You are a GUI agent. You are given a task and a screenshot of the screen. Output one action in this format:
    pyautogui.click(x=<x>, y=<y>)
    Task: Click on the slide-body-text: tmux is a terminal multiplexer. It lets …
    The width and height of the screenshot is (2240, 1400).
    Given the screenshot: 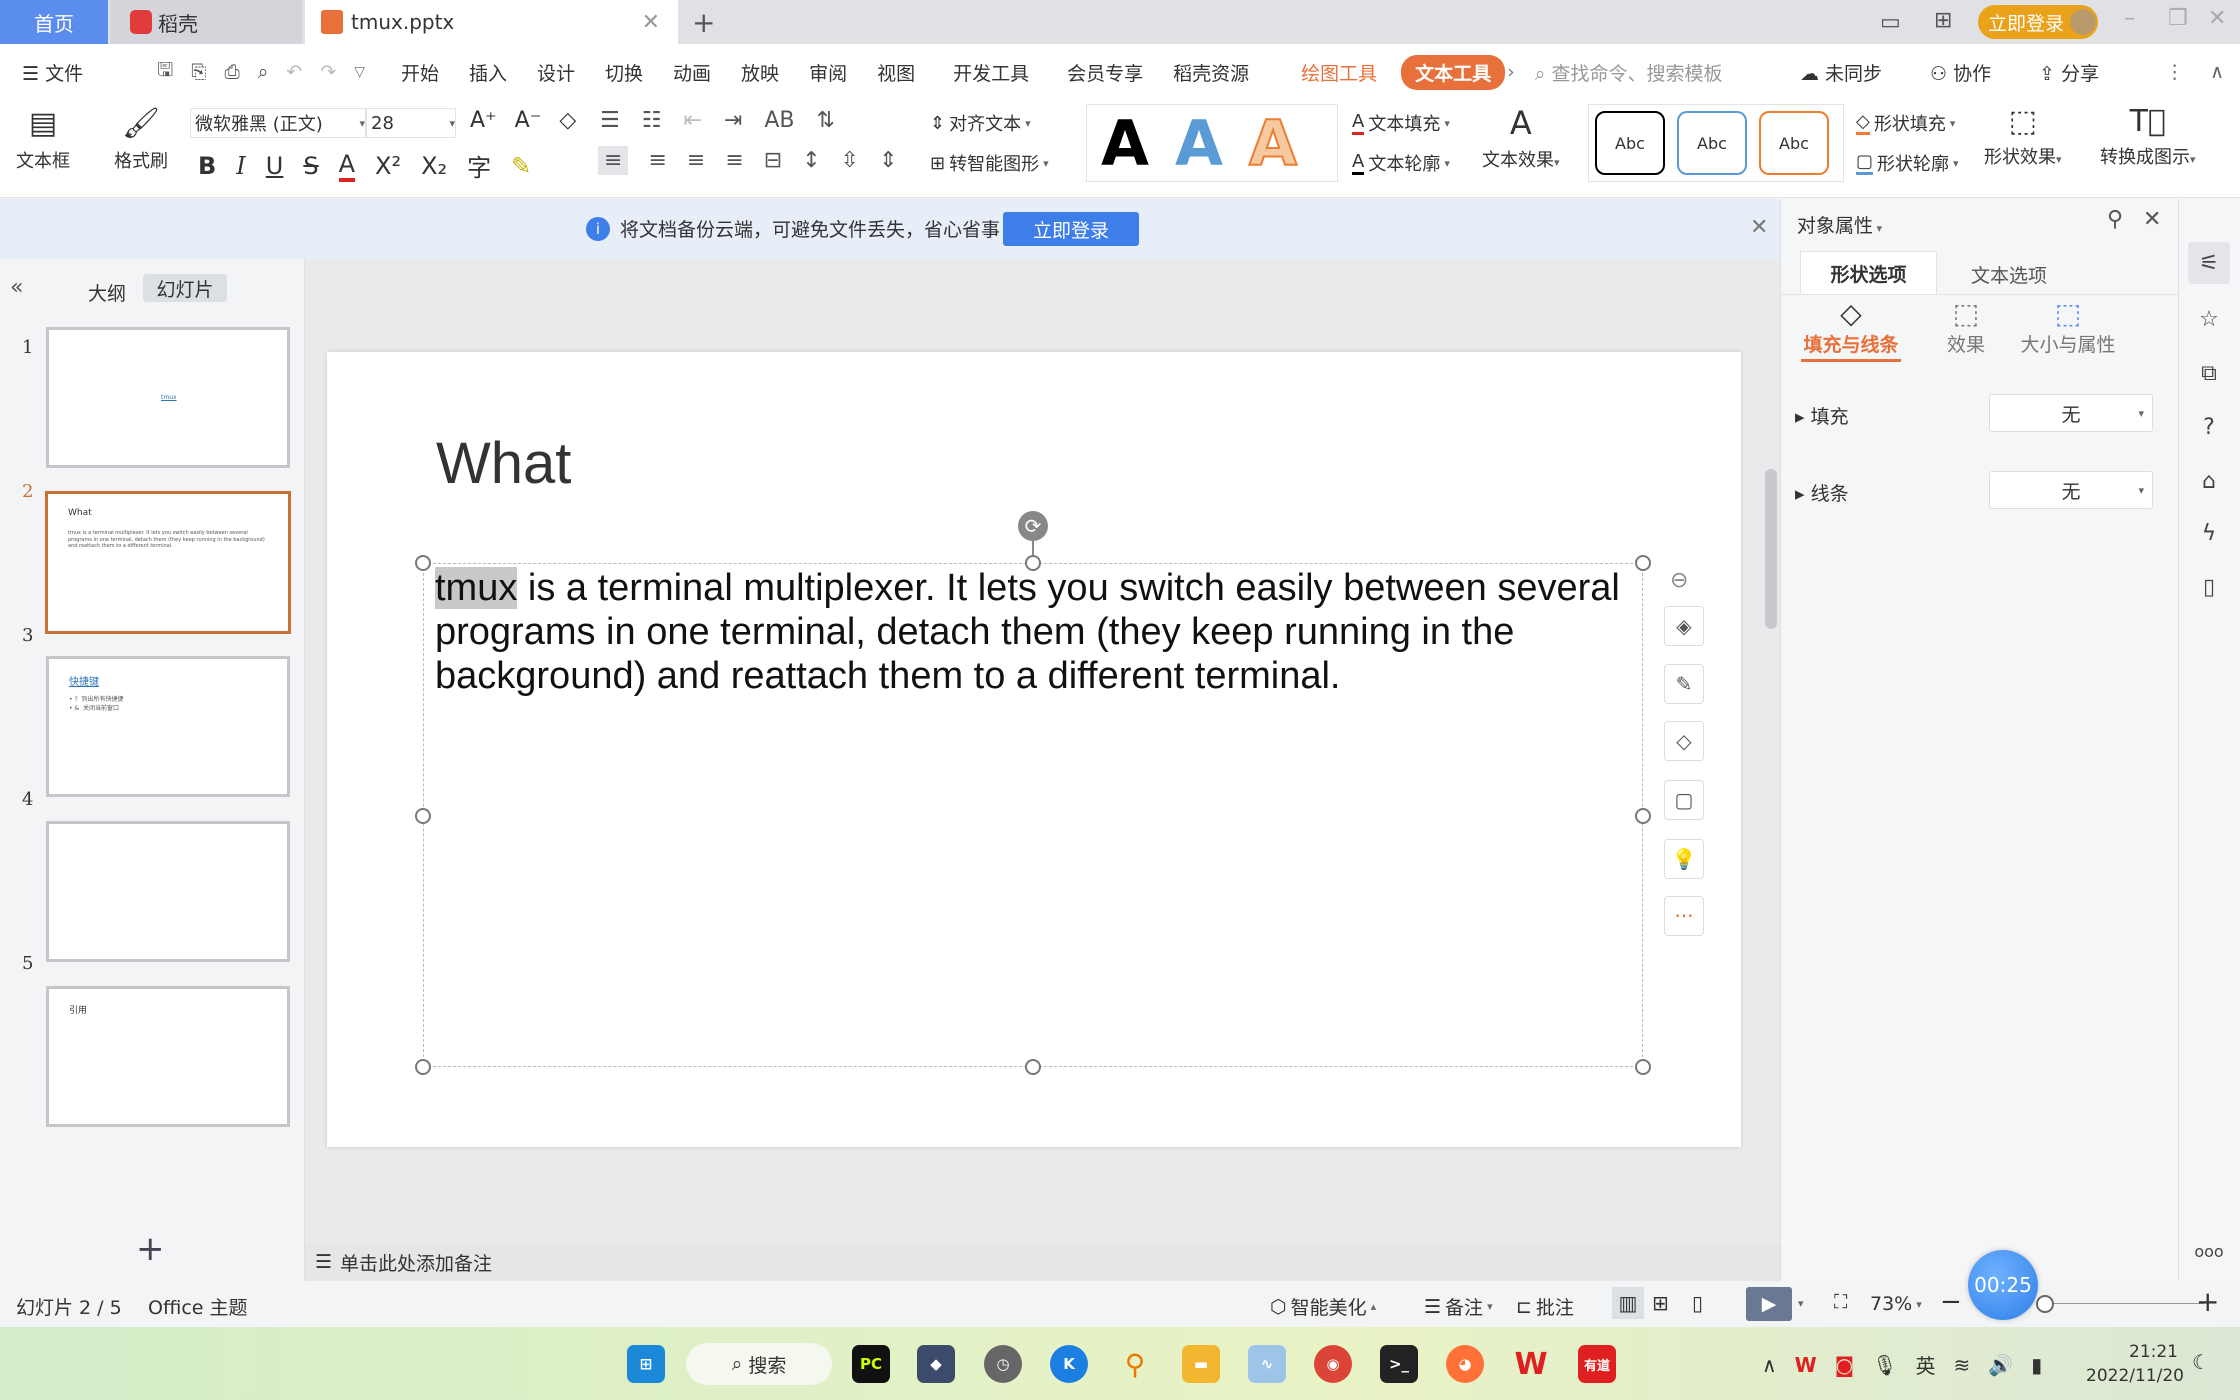 What is the action you would take?
    pyautogui.click(x=1035, y=632)
    